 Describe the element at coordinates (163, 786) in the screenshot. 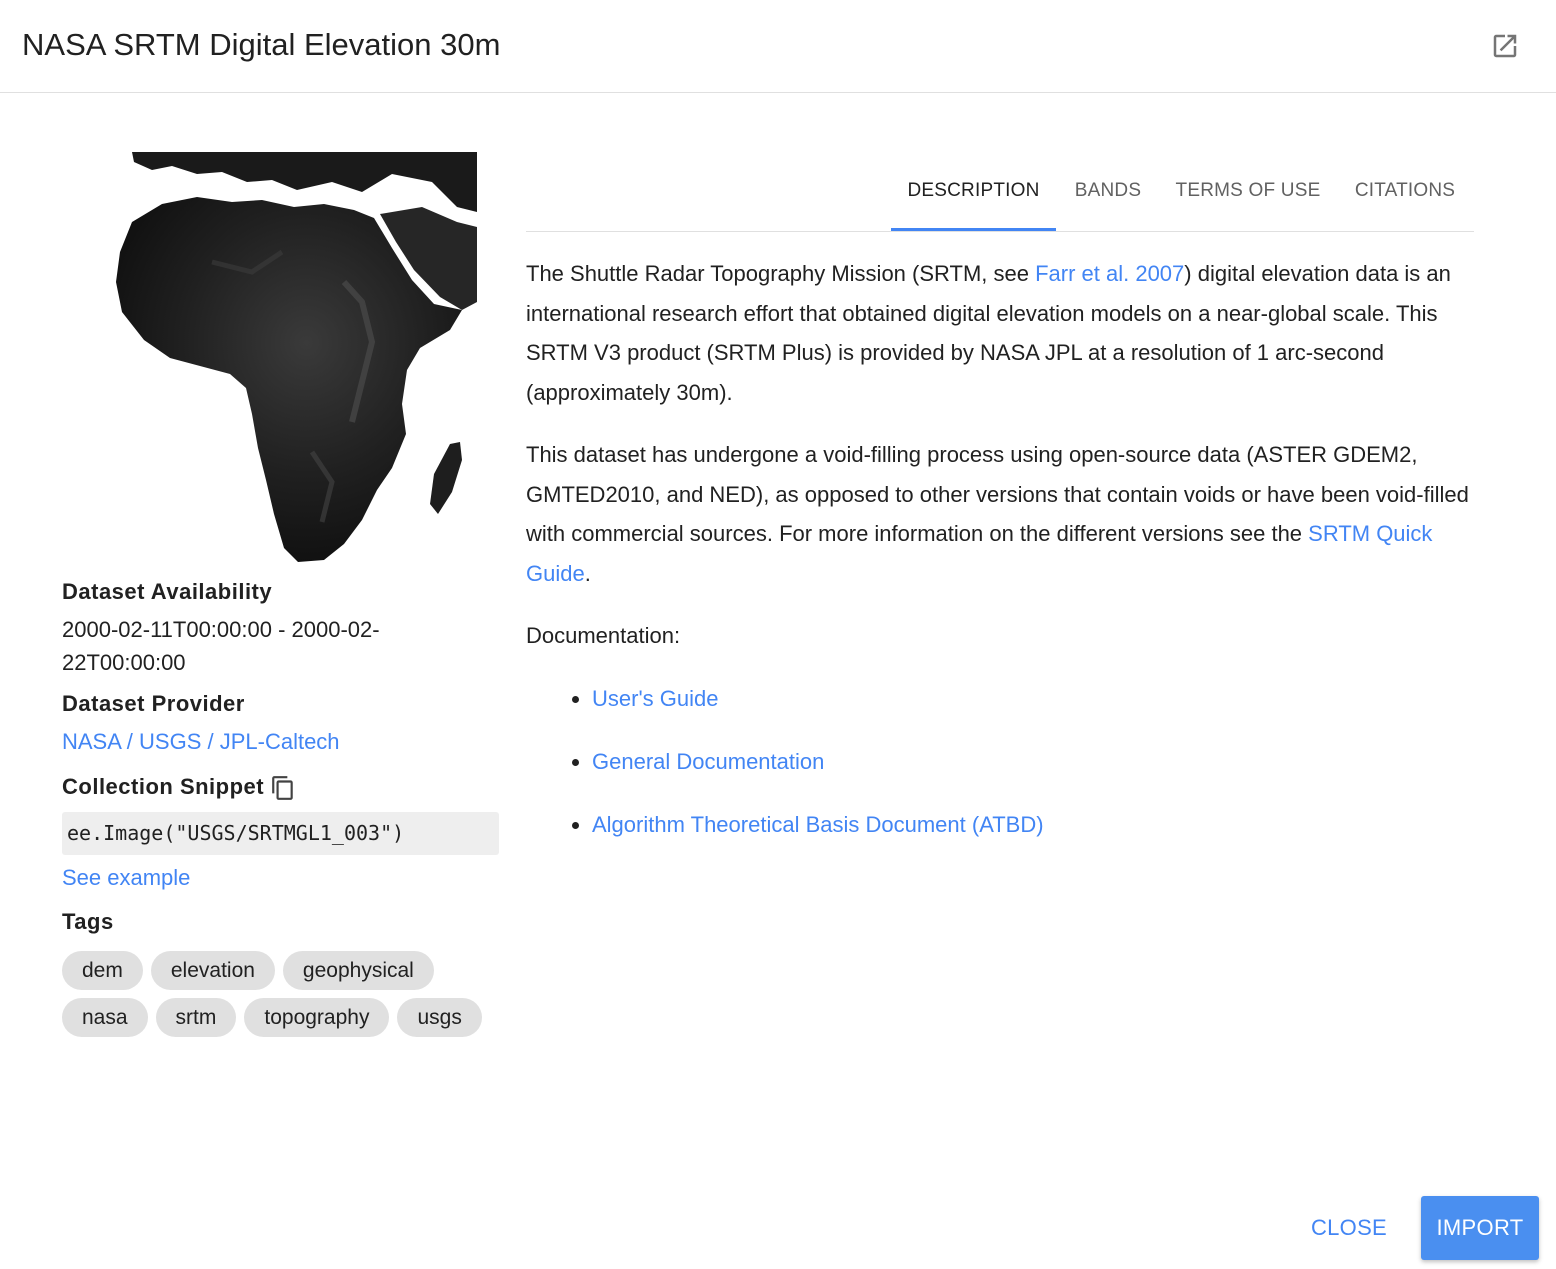

I see `snippet-label-text: Collection Snippet` at that location.